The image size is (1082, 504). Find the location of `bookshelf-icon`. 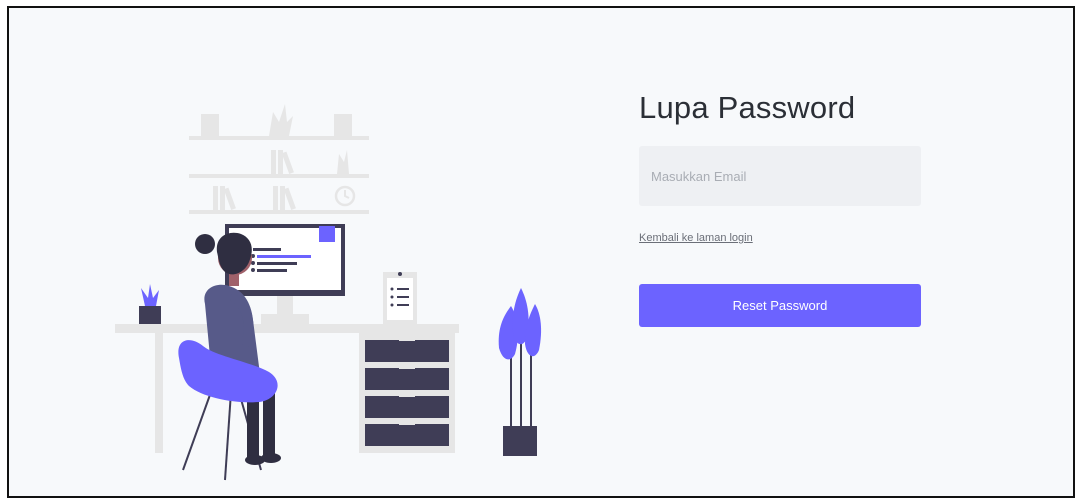

bookshelf-icon is located at coordinates (279, 159).